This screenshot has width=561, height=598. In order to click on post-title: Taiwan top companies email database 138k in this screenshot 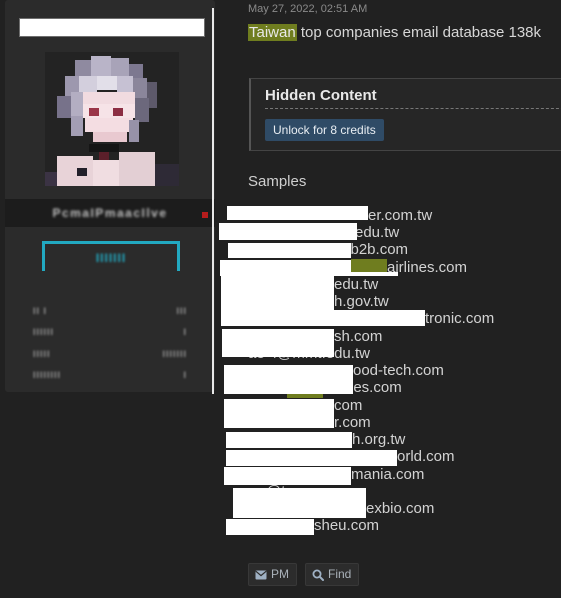, I will do `click(394, 32)`.